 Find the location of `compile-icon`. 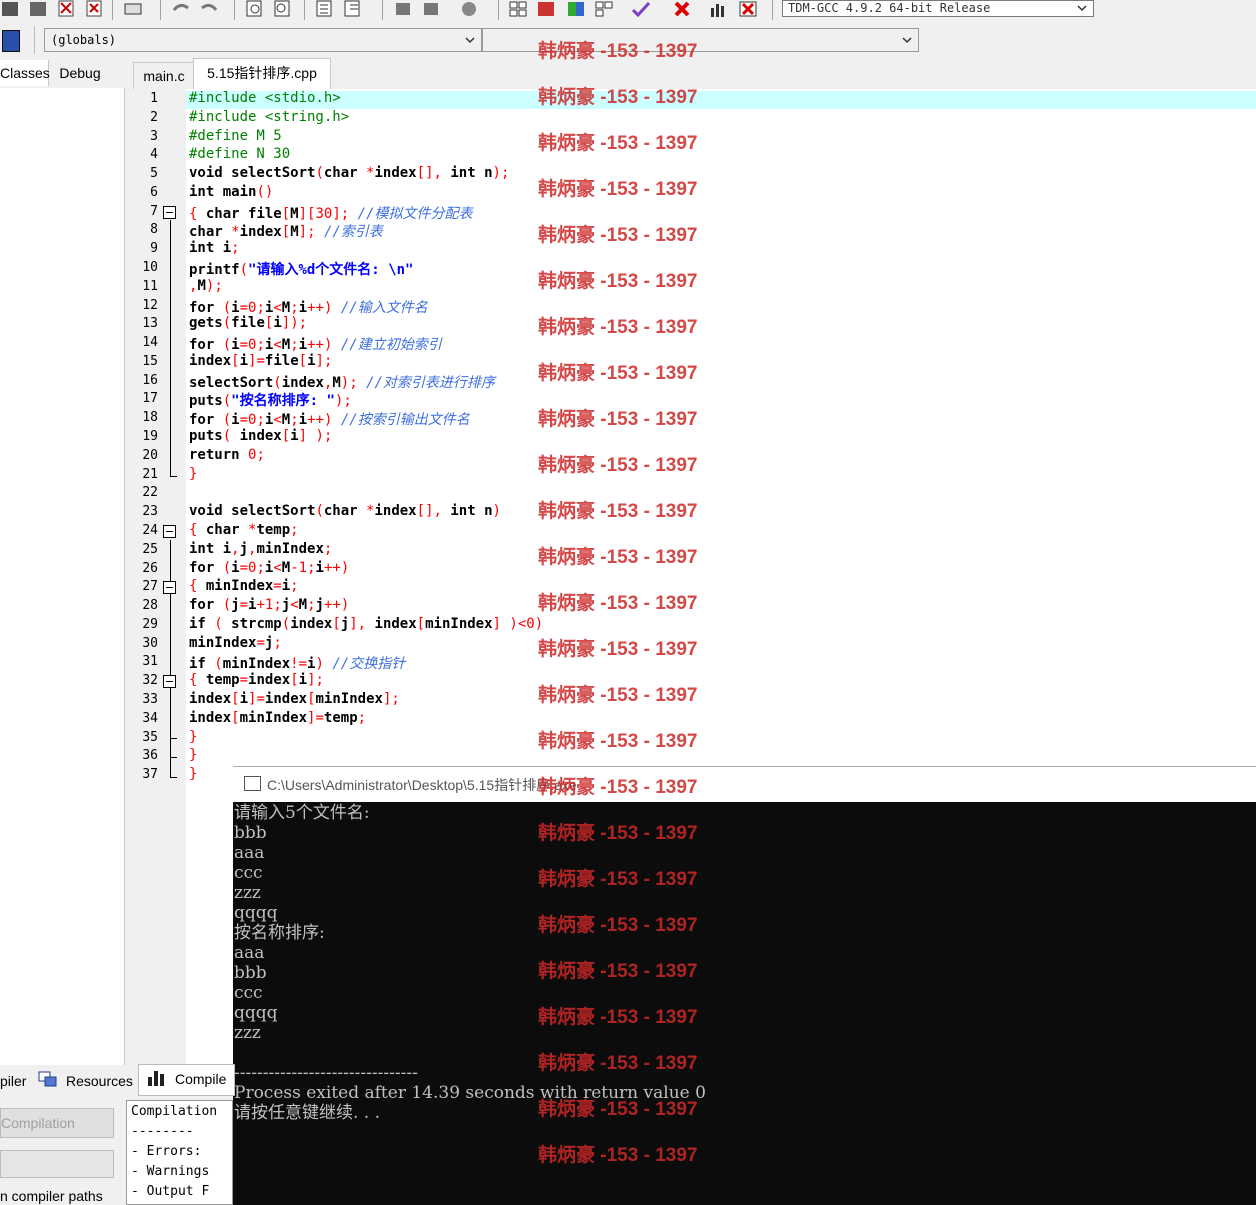

compile-icon is located at coordinates (519, 9).